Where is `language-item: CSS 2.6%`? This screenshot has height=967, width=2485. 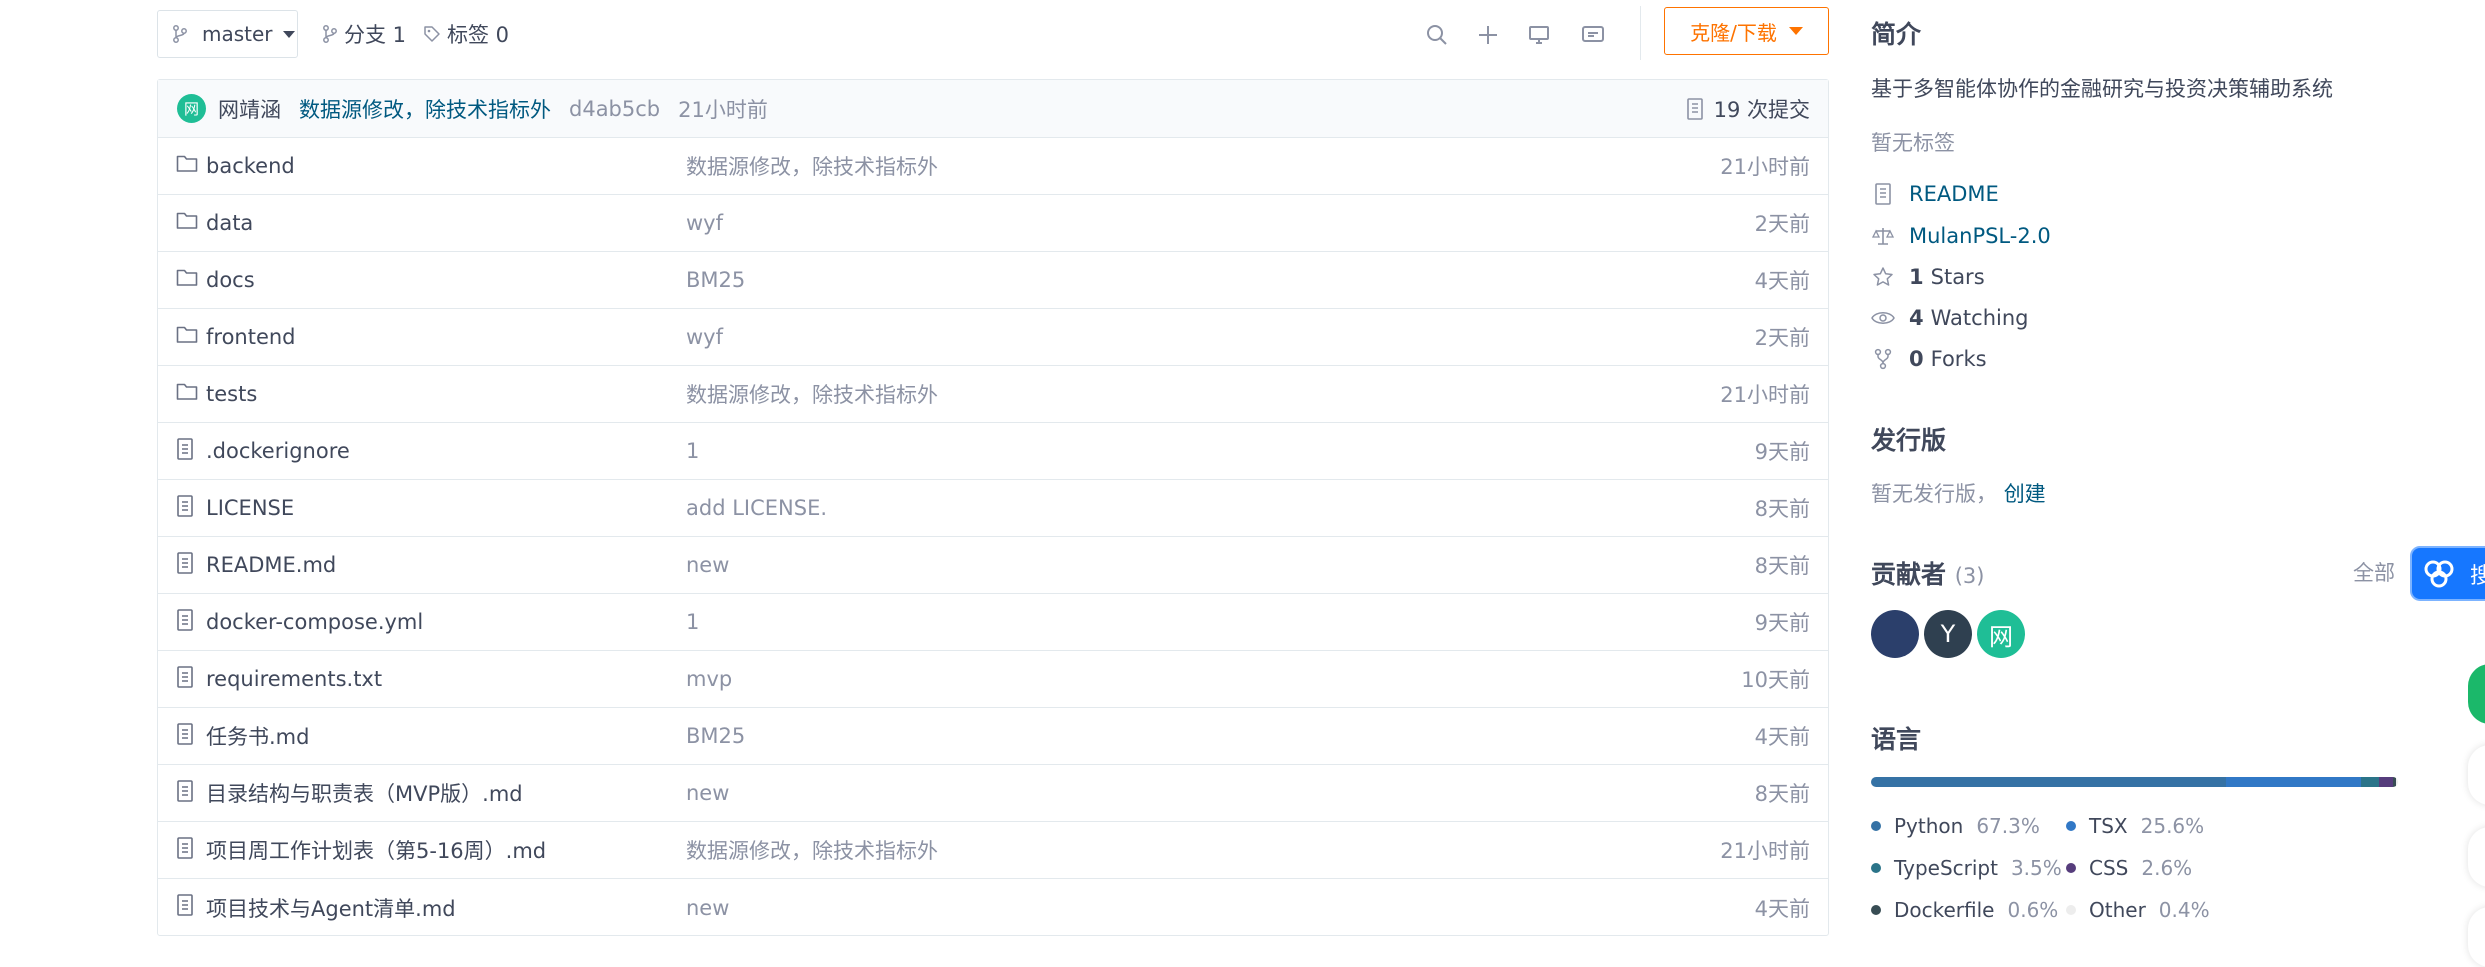
language-item: CSS 2.6% is located at coordinates (2129, 868).